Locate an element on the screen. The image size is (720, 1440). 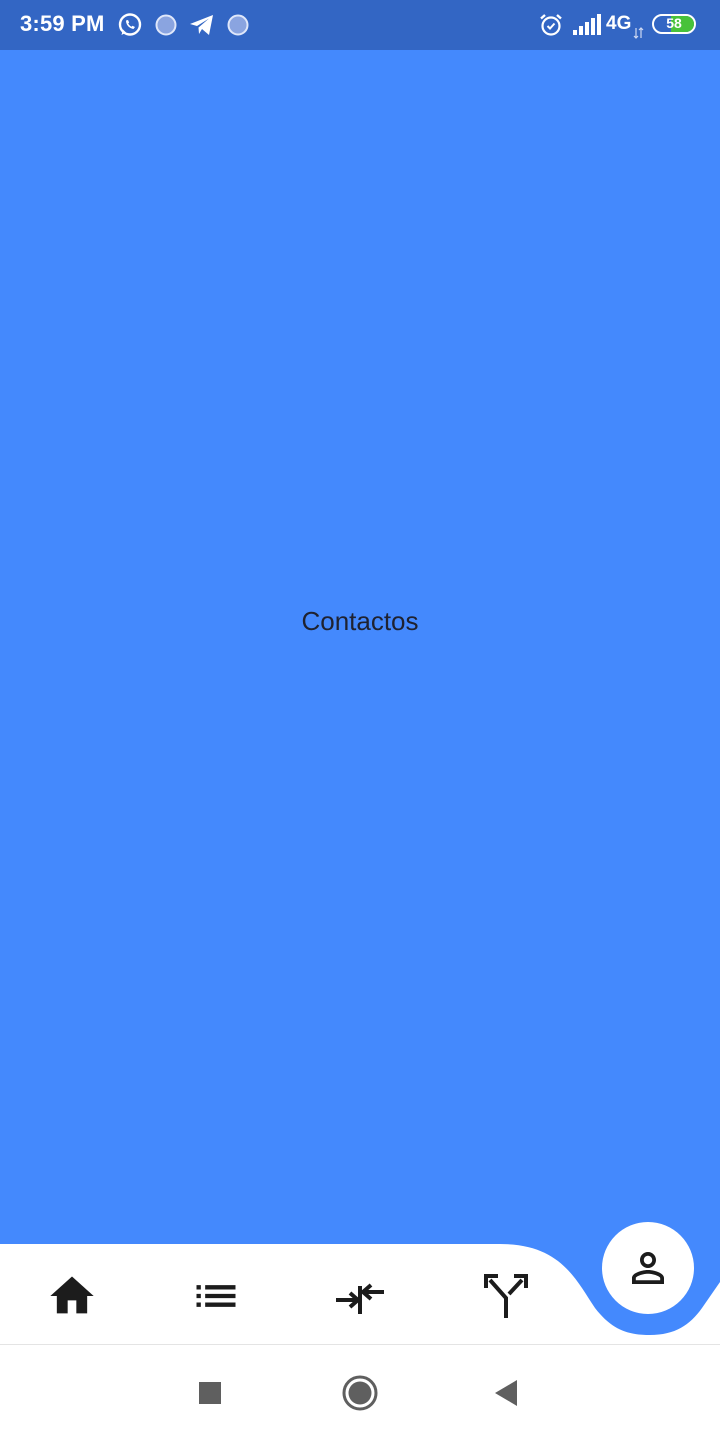
nav-merge is located at coordinates (504, 1296).